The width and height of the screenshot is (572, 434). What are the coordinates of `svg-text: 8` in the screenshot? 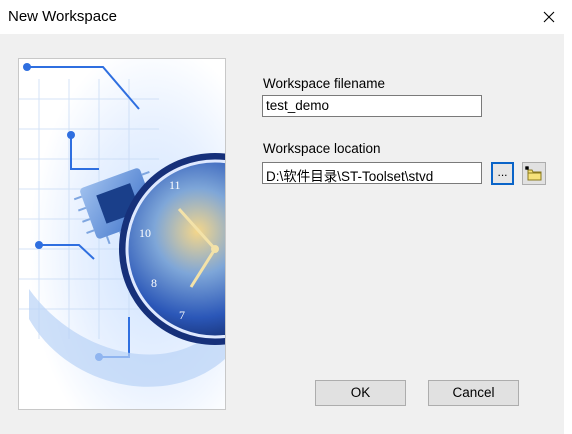 It's located at (154, 283).